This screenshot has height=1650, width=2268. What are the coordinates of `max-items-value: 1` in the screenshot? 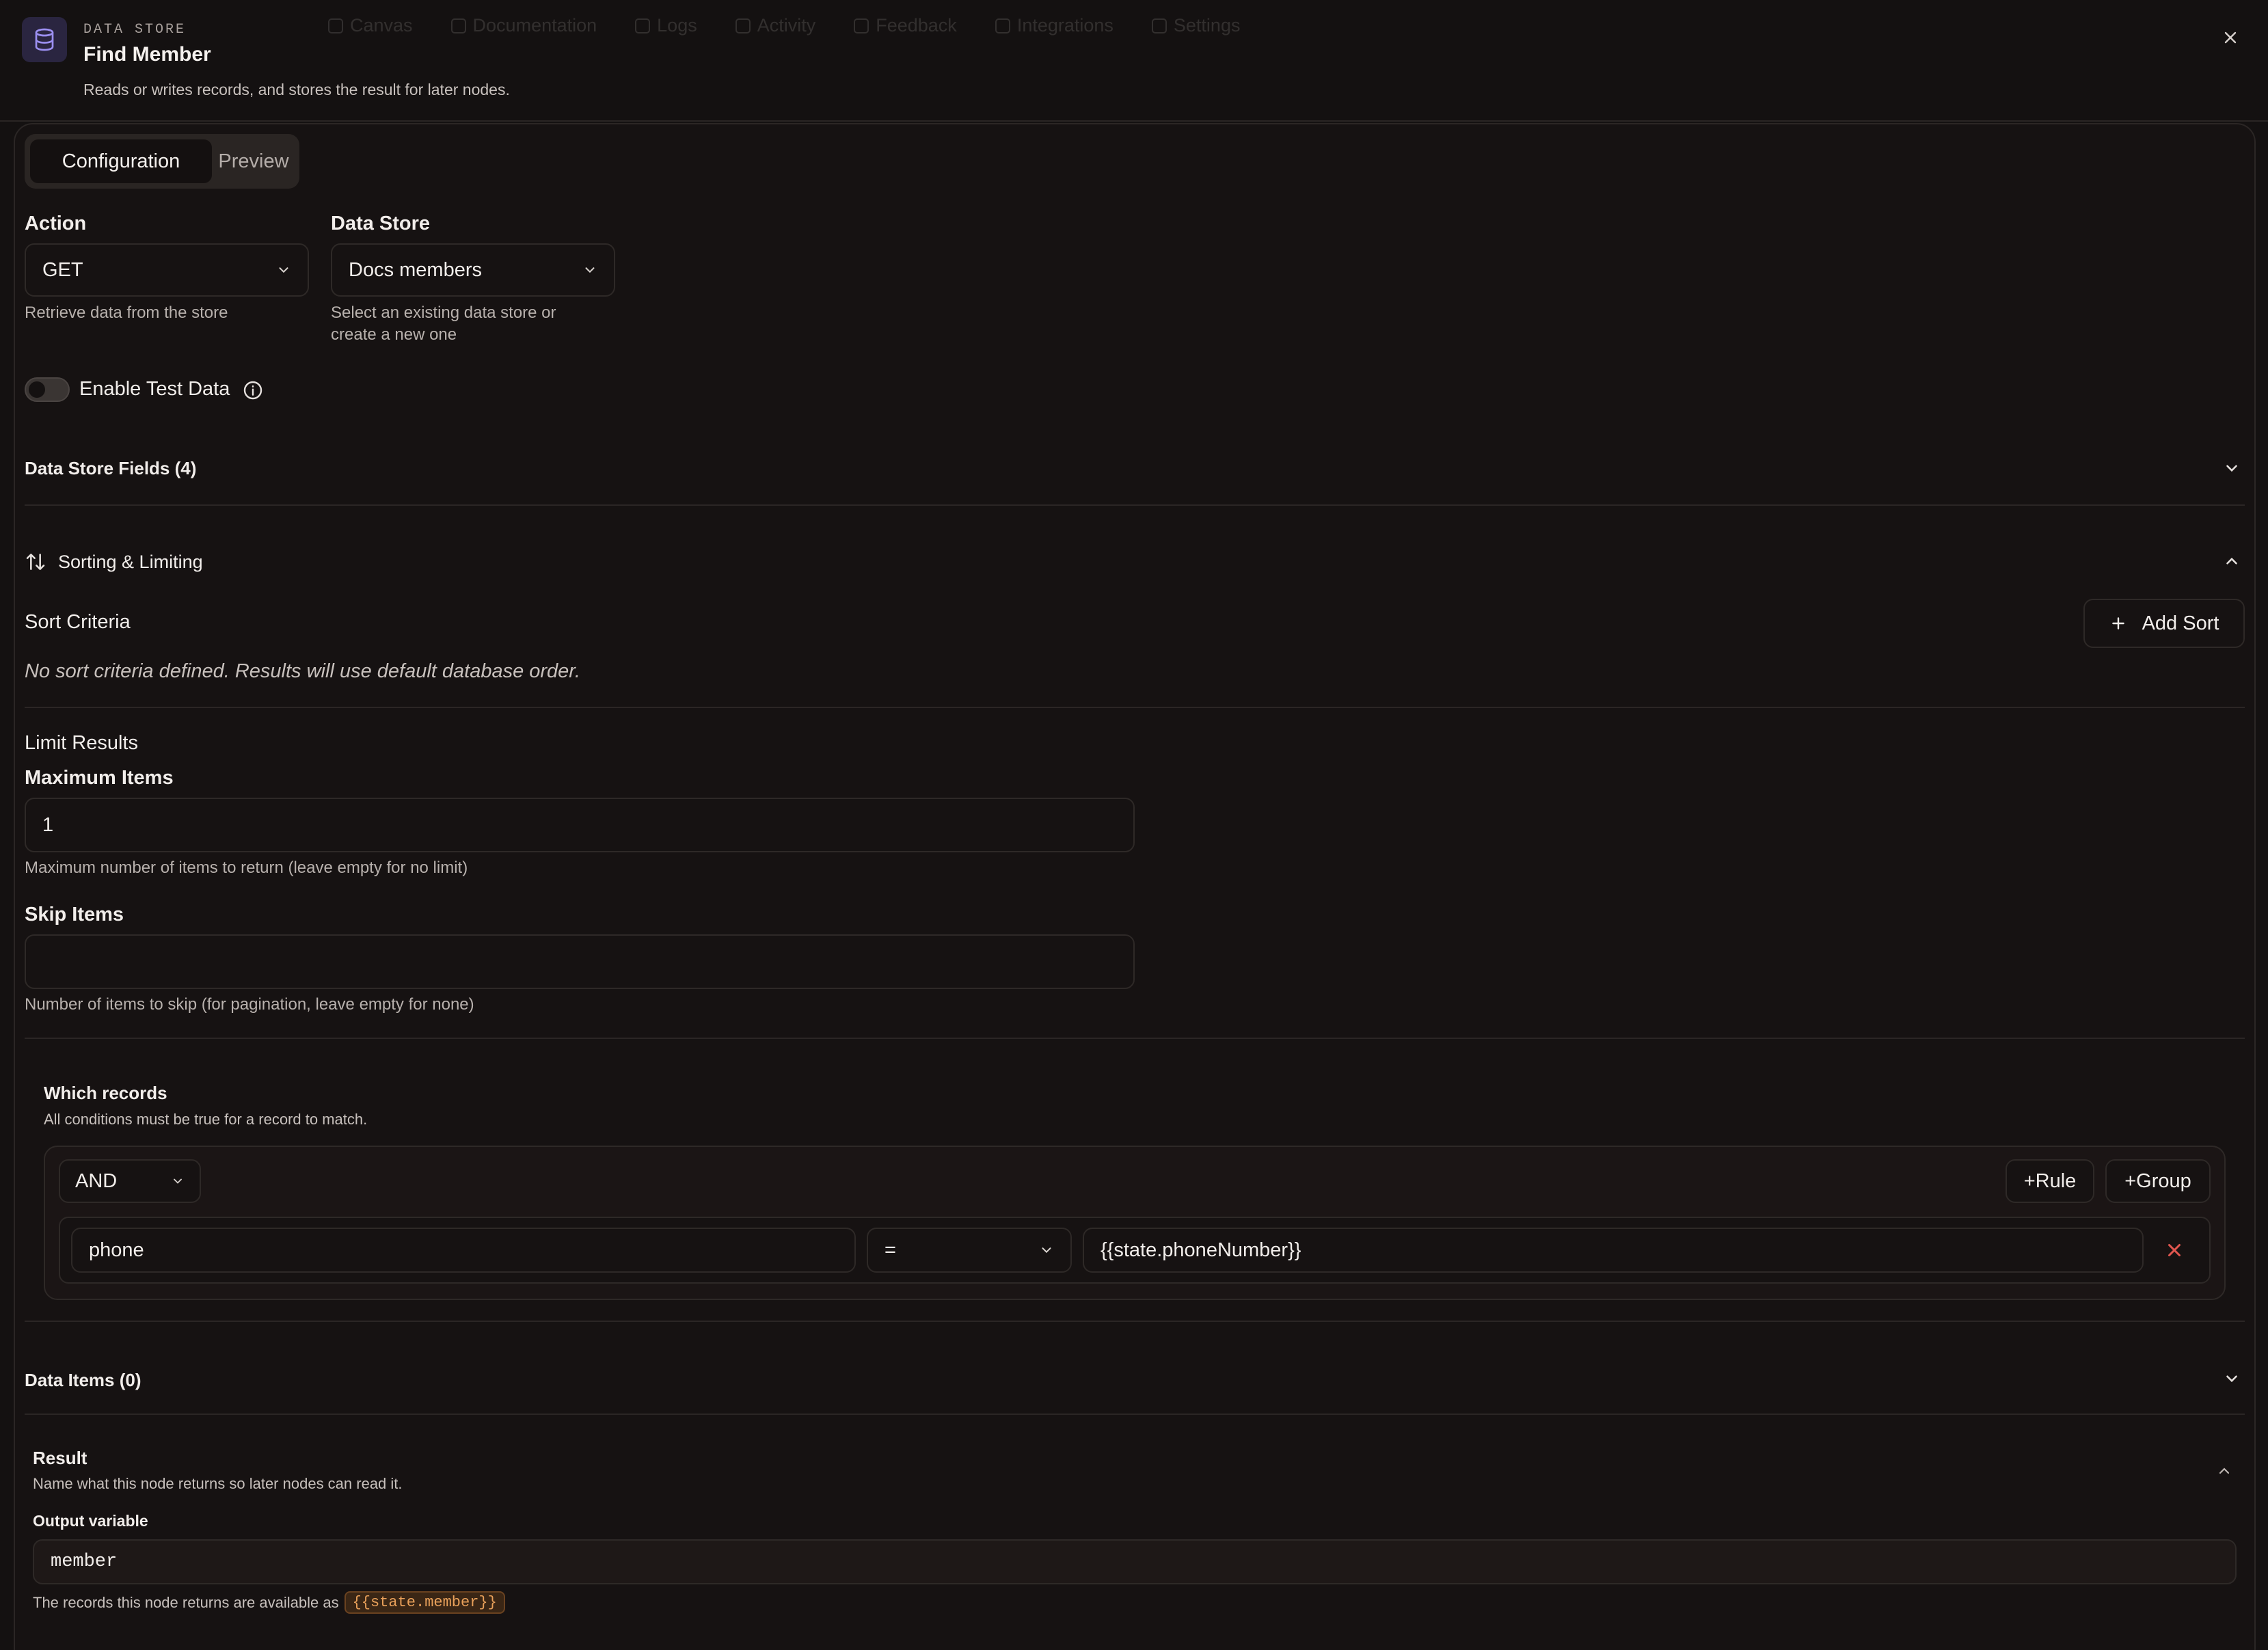 It's located at (48, 824).